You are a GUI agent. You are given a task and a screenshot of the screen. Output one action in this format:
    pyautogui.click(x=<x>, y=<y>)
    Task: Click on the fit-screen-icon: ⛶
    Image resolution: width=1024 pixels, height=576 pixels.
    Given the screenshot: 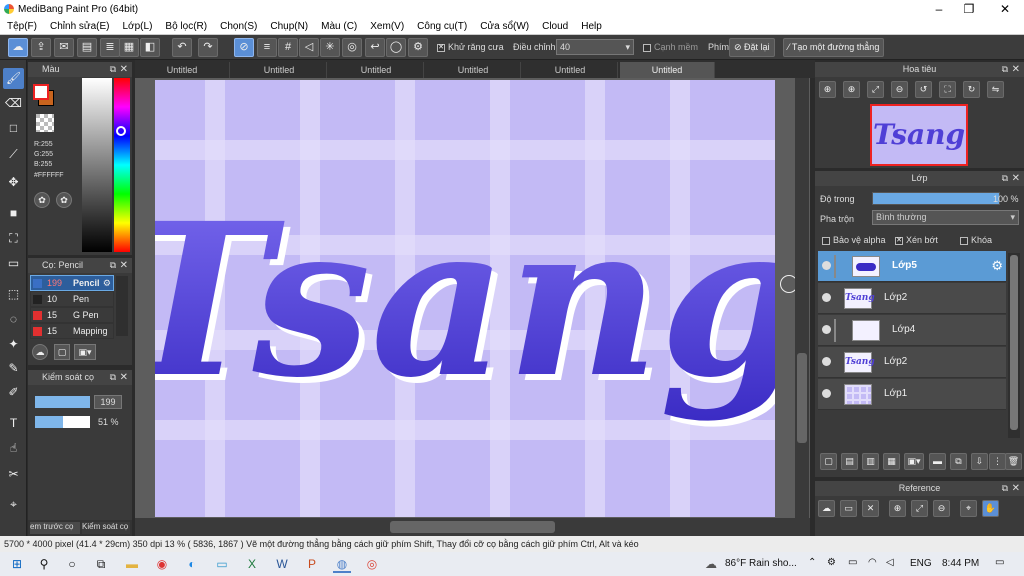 What is the action you would take?
    pyautogui.click(x=947, y=89)
    